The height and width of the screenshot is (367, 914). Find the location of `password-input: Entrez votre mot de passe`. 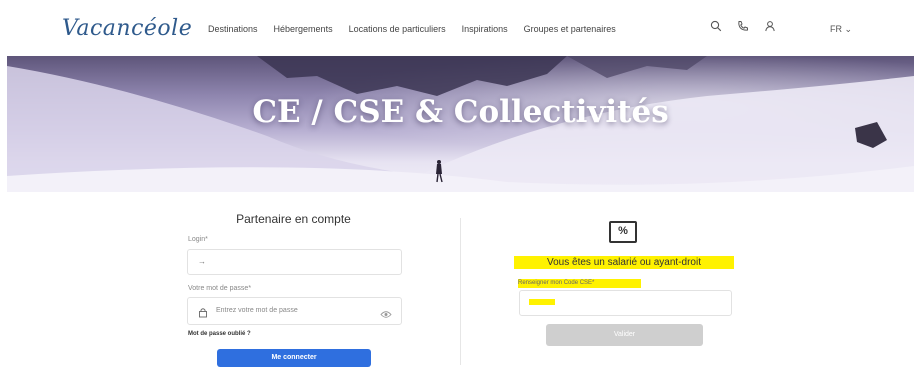

password-input: Entrez votre mot de passe is located at coordinates (294, 311).